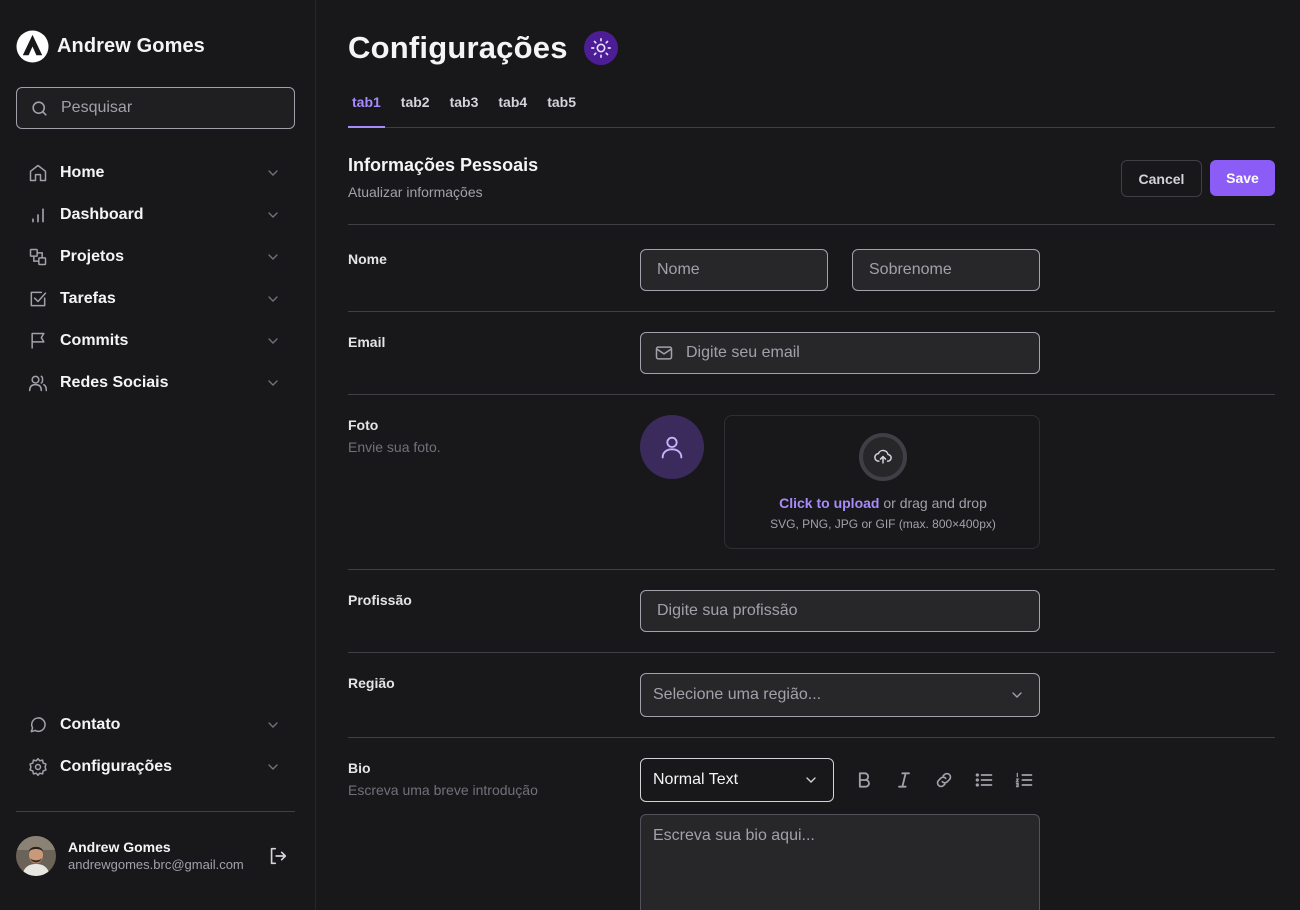 The height and width of the screenshot is (910, 1300). I want to click on sidebar-item-commits: Commits, so click(155, 341).